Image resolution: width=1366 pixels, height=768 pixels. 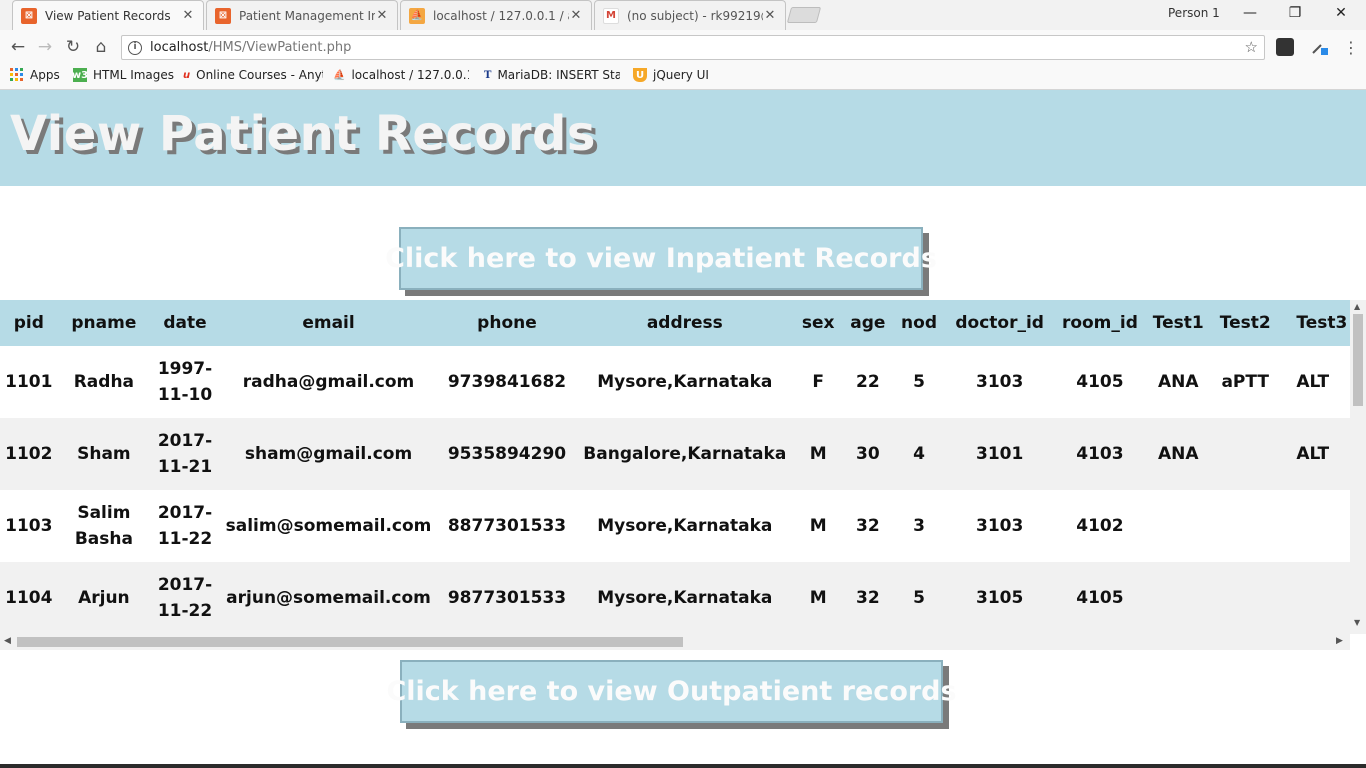 I want to click on udemy-icon: u, so click(x=187, y=75).